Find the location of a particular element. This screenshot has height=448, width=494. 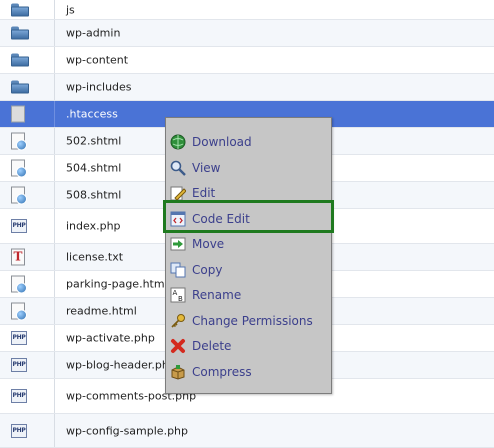

file-name: index.php is located at coordinates (93, 226).